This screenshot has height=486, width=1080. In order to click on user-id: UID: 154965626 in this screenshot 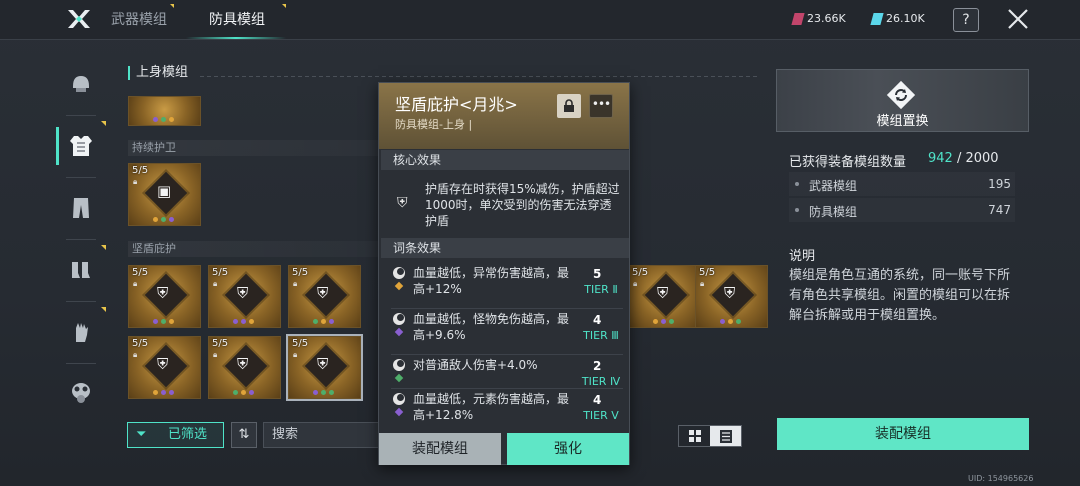, I will do `click(1001, 478)`.